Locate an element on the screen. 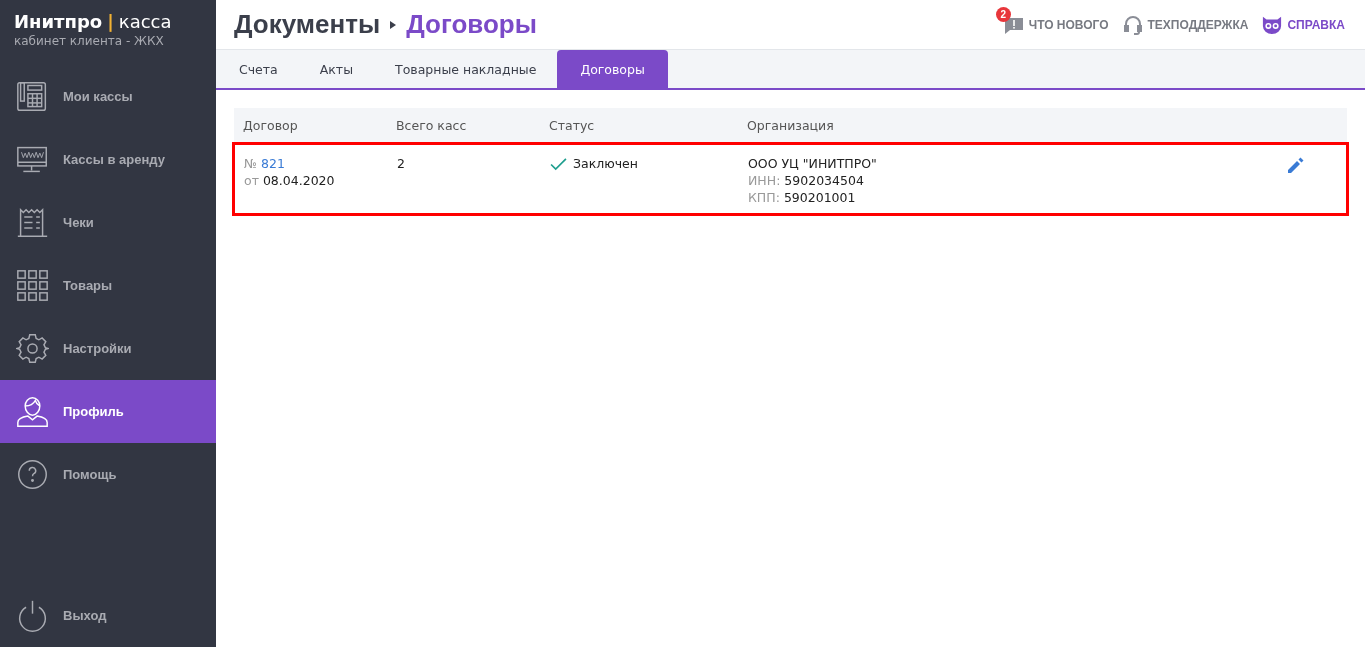  power-icon is located at coordinates (32, 615).